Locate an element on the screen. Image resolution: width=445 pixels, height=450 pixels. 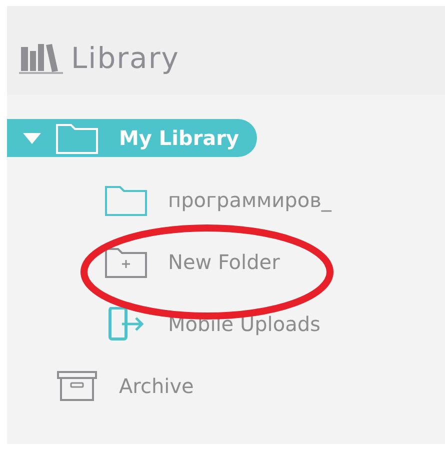
caret-icon is located at coordinates (32, 138).